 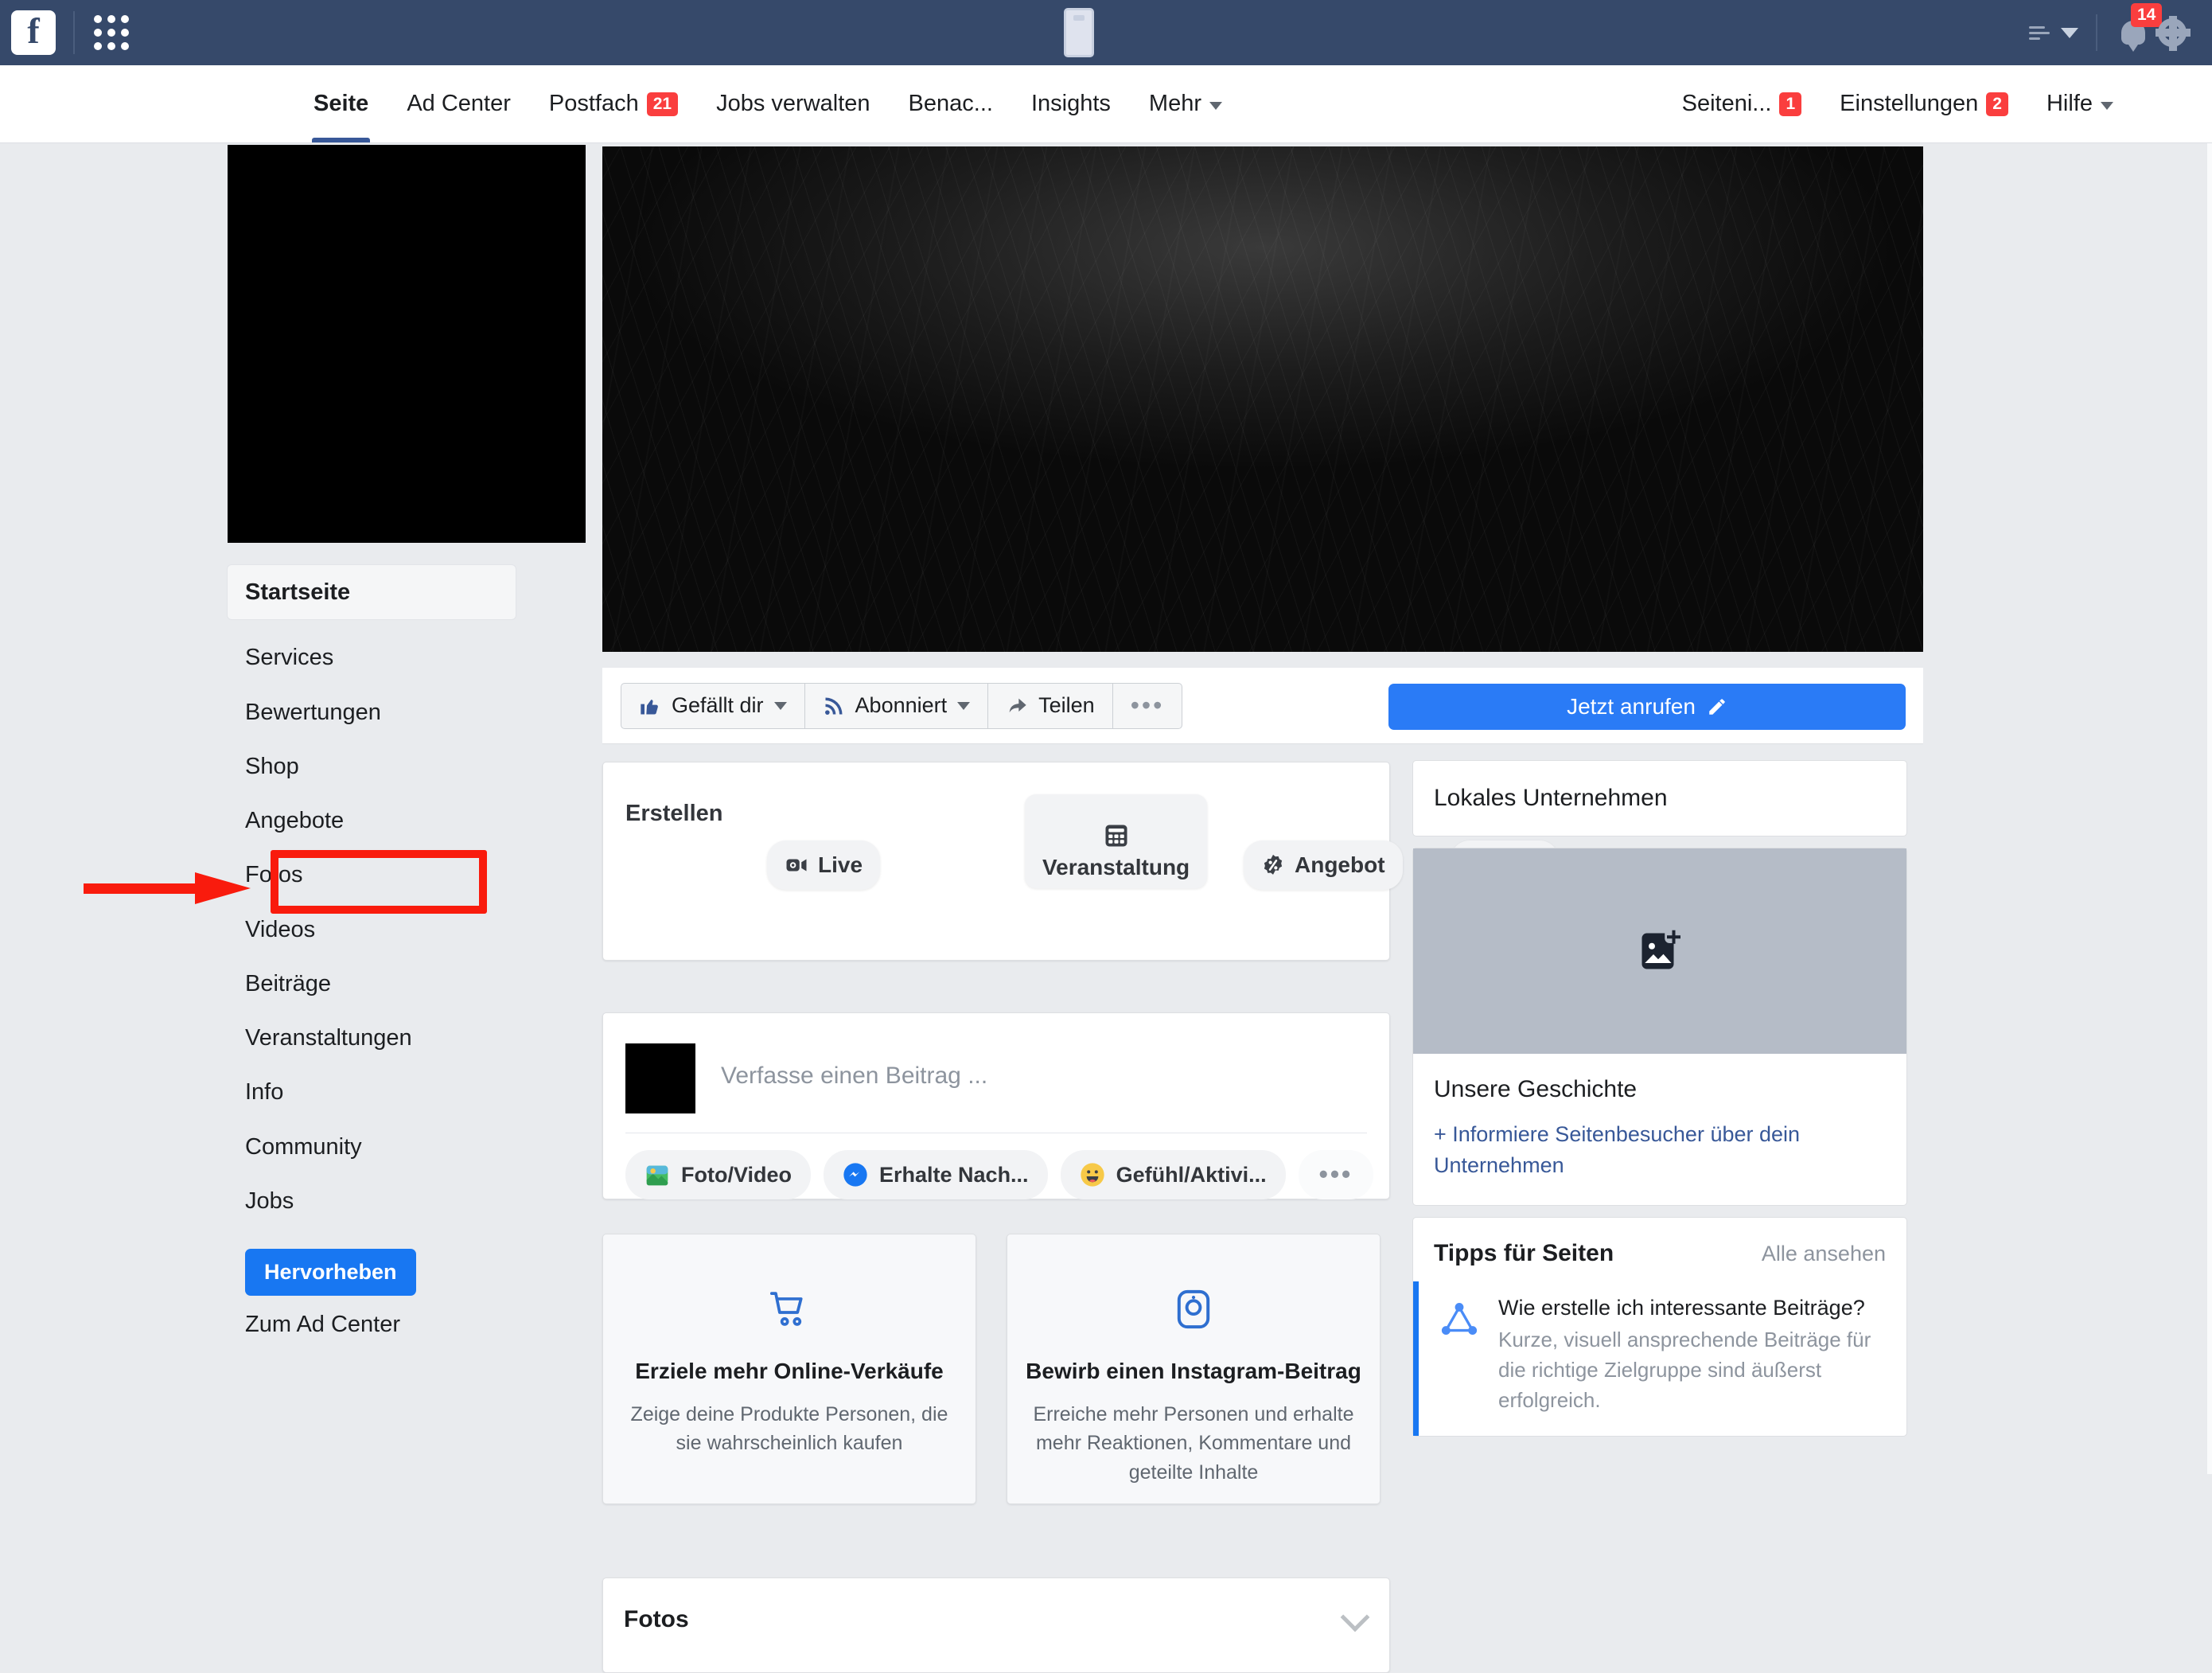 I want to click on facebook-logo-icon: f, so click(x=34, y=32).